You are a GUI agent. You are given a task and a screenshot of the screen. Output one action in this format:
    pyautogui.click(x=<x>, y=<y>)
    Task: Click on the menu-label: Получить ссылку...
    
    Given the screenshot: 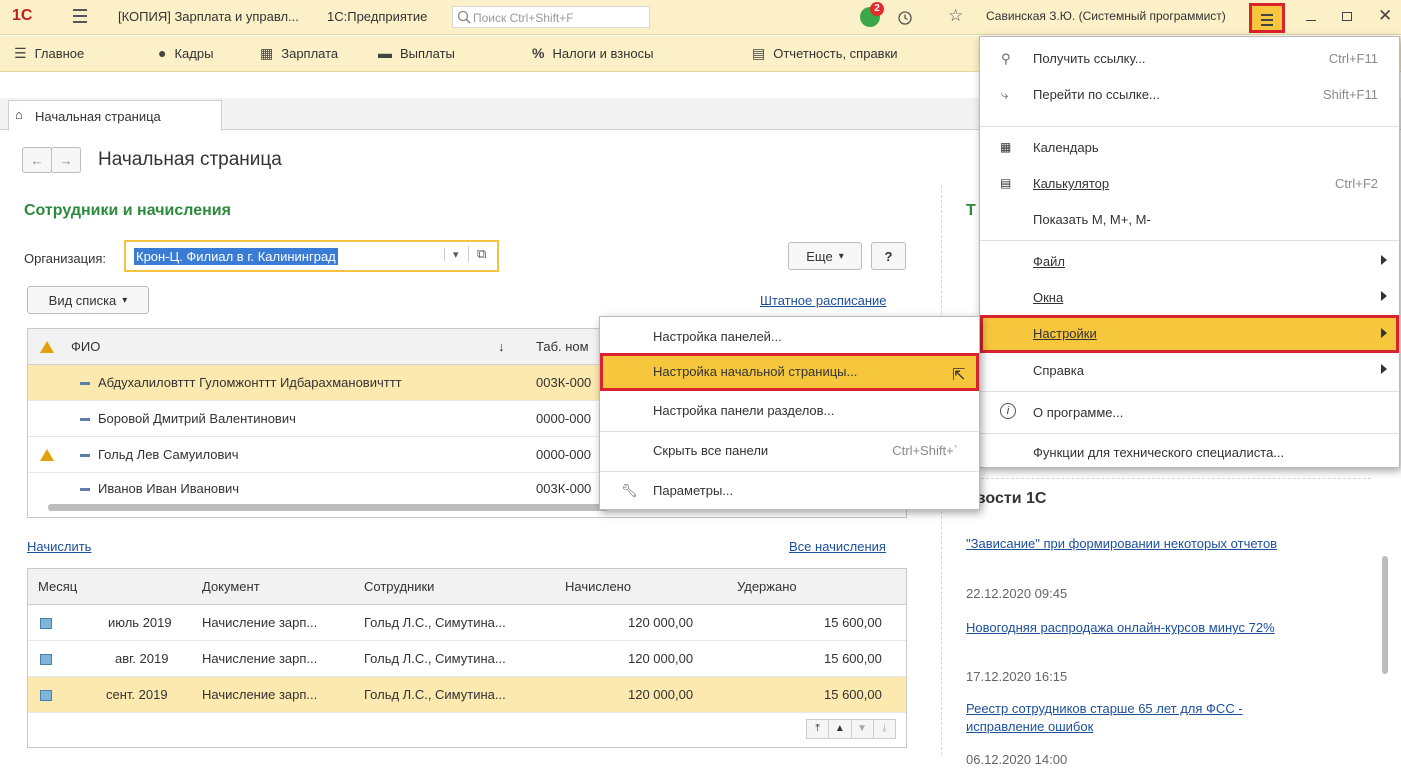 What is the action you would take?
    pyautogui.click(x=1089, y=58)
    